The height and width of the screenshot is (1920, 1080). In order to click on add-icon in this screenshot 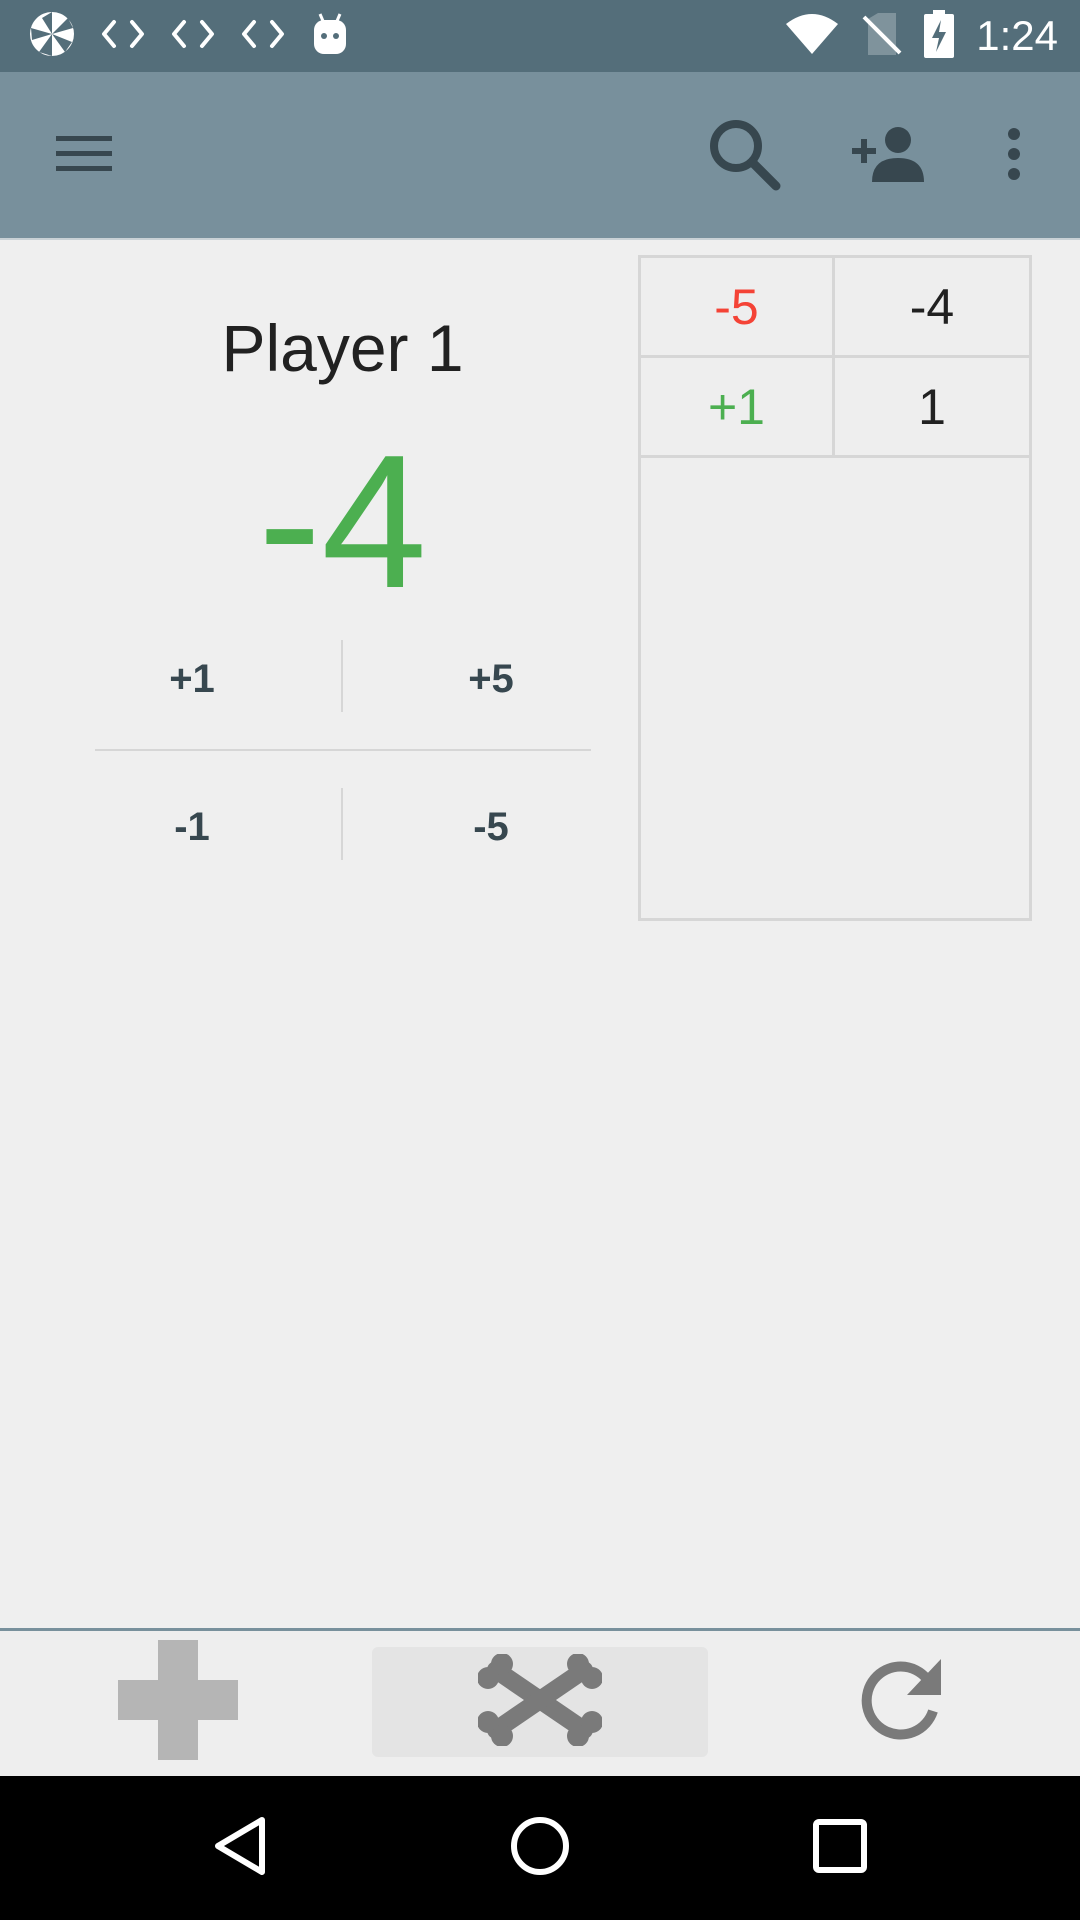, I will do `click(178, 1702)`.